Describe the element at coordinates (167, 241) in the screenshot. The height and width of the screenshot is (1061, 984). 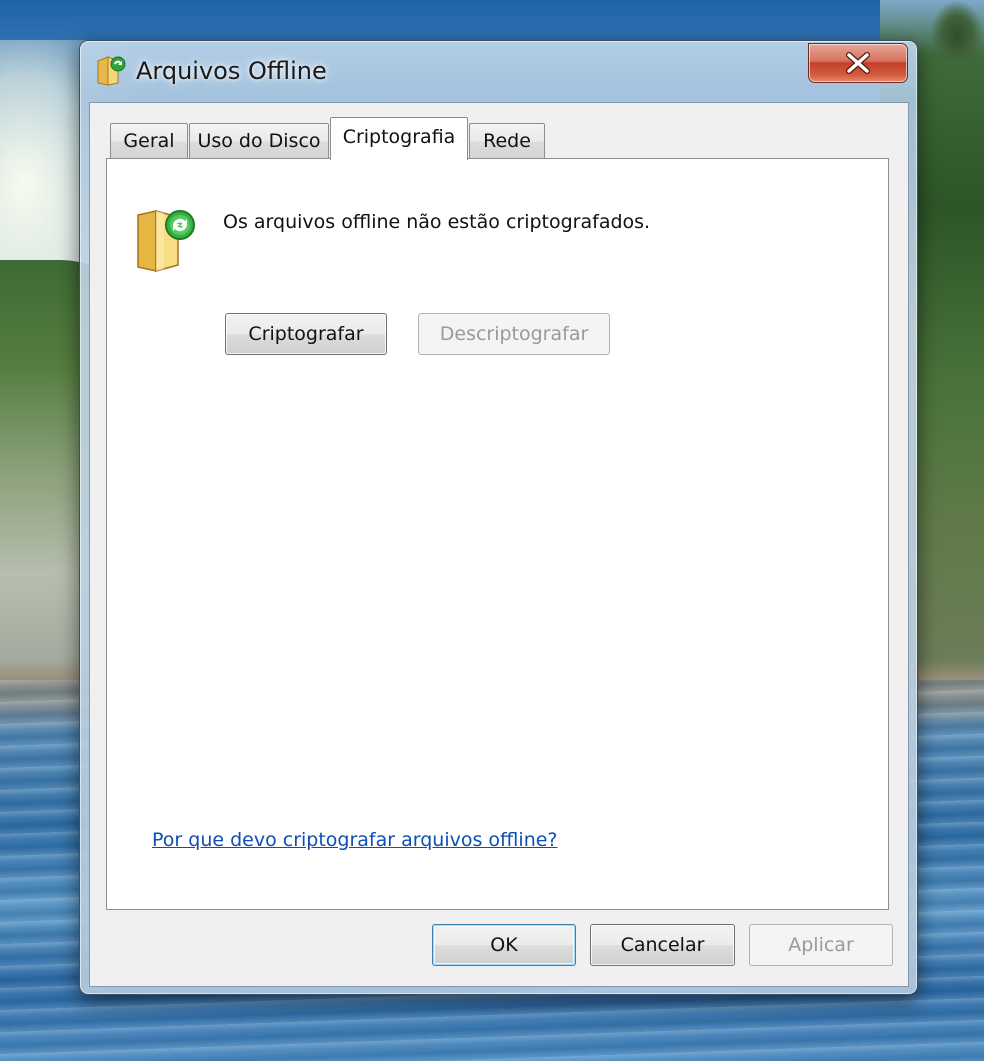
I see `offline-folder-sync-icon` at that location.